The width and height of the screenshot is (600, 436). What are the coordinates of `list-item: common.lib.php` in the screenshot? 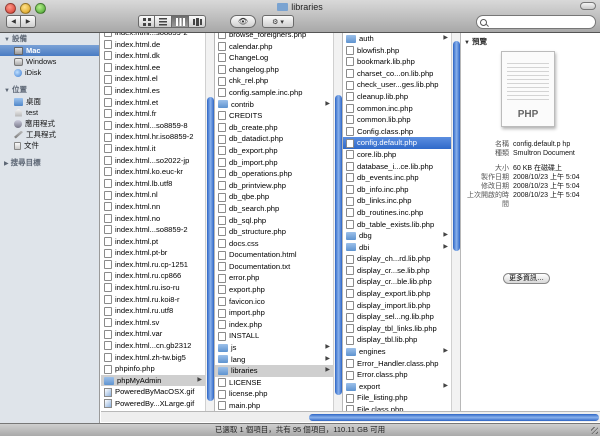 It's located at (401, 120).